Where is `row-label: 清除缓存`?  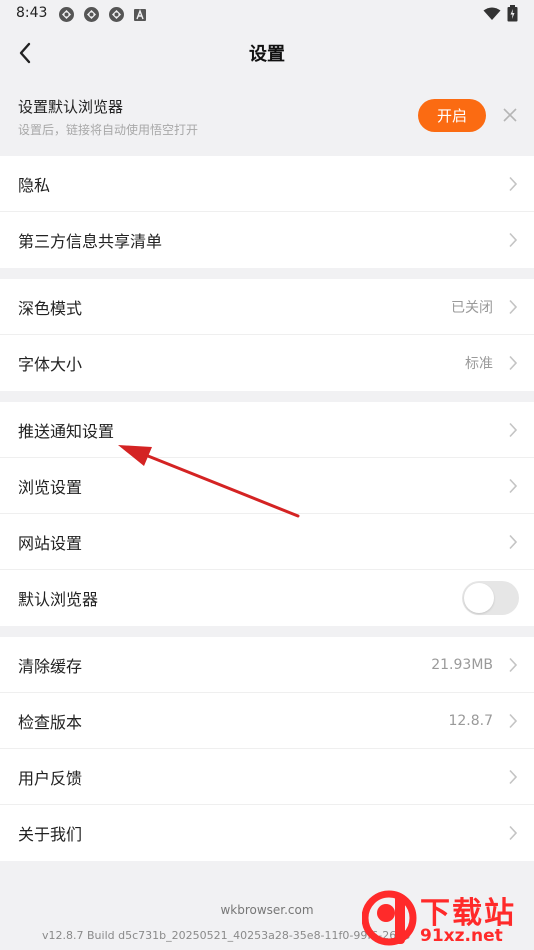
row-label: 清除缓存 is located at coordinates (50, 666).